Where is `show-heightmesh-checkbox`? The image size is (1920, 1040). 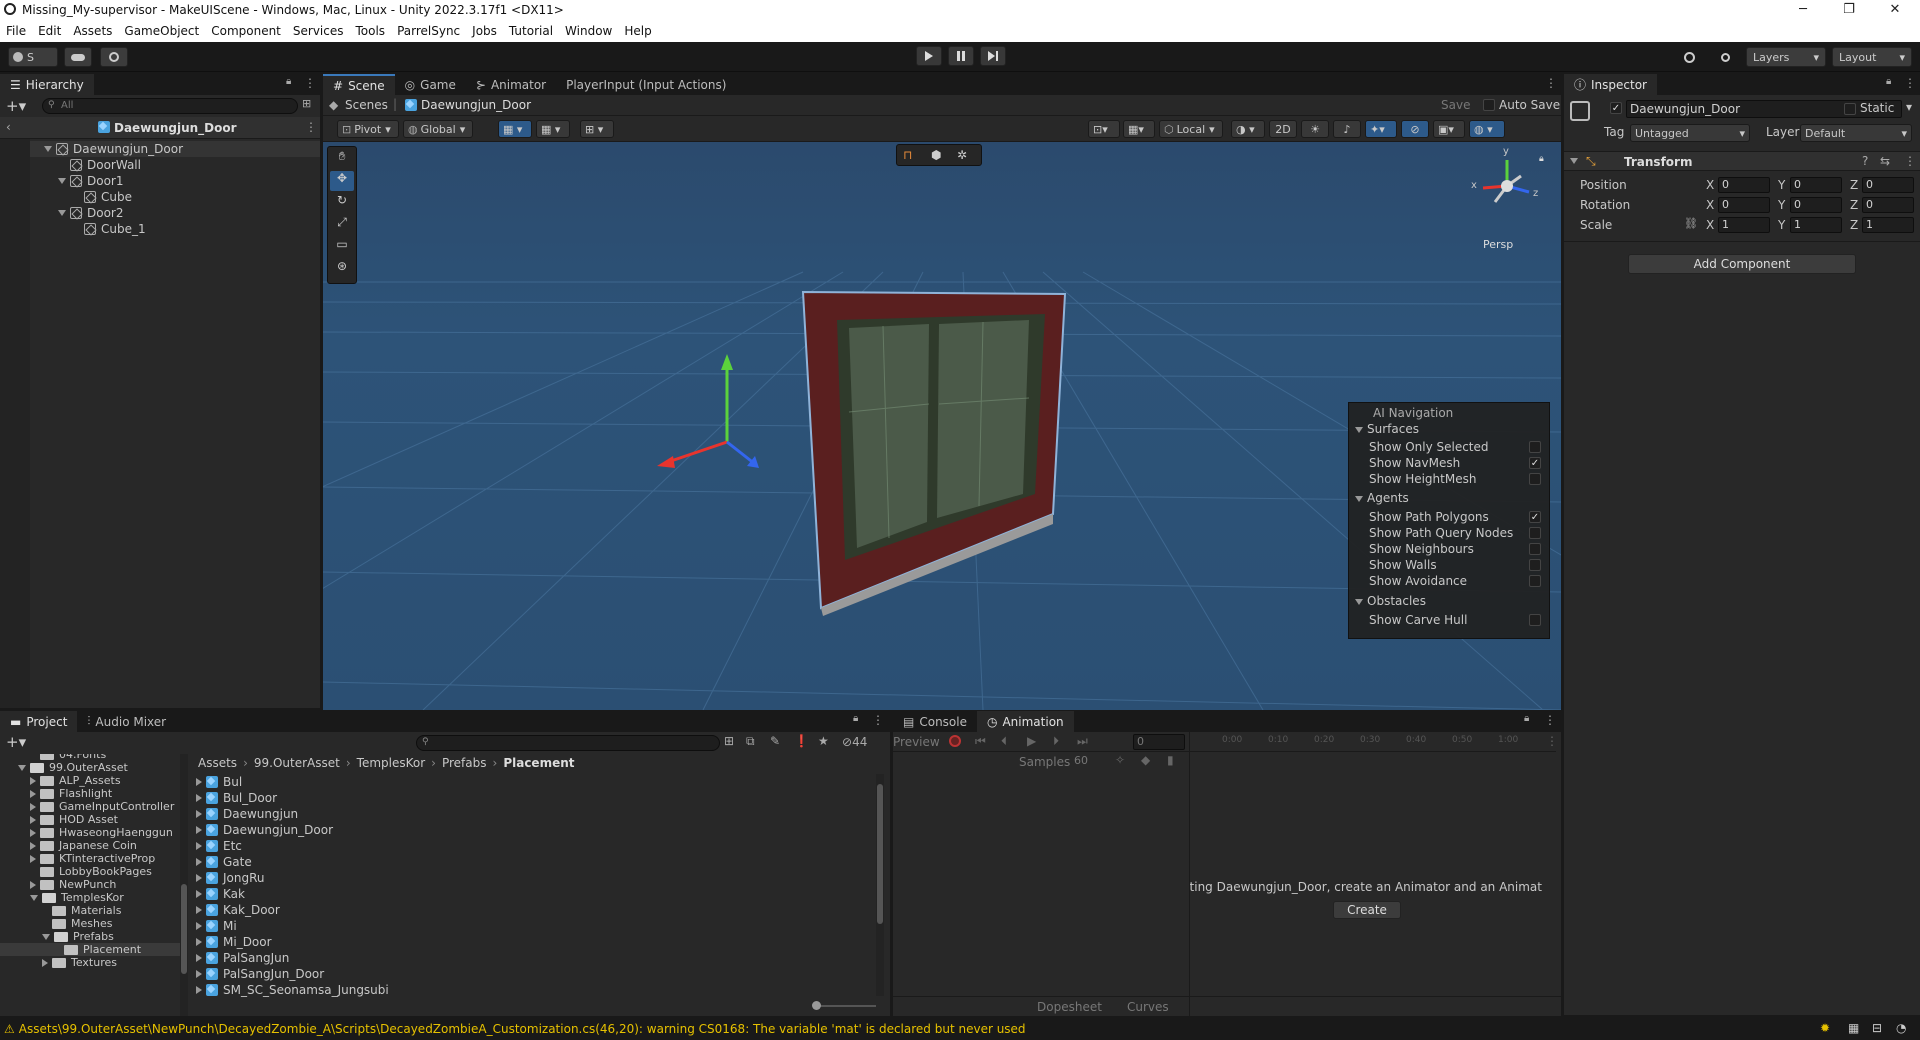 show-heightmesh-checkbox is located at coordinates (1535, 479).